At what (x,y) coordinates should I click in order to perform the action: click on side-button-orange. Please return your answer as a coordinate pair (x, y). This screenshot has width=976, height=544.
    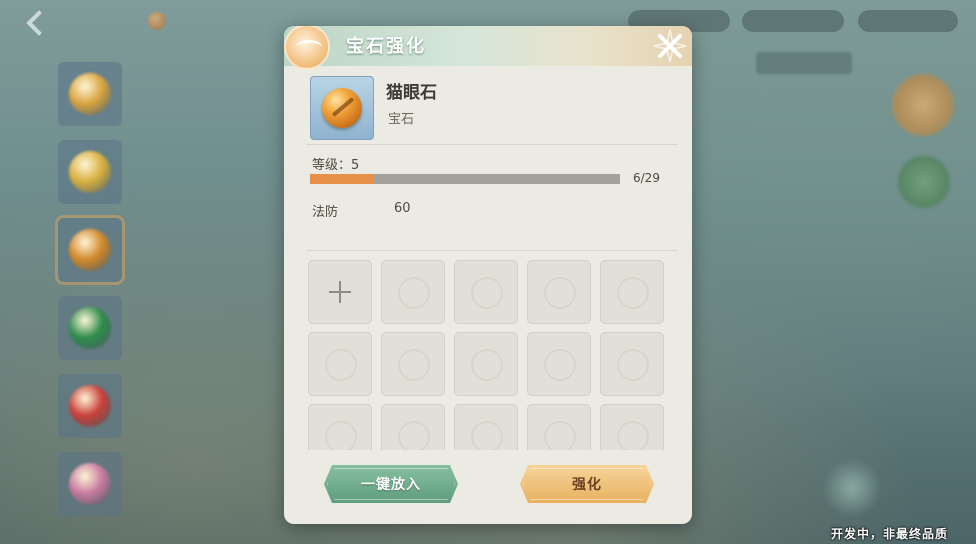
    Looking at the image, I should click on (923, 105).